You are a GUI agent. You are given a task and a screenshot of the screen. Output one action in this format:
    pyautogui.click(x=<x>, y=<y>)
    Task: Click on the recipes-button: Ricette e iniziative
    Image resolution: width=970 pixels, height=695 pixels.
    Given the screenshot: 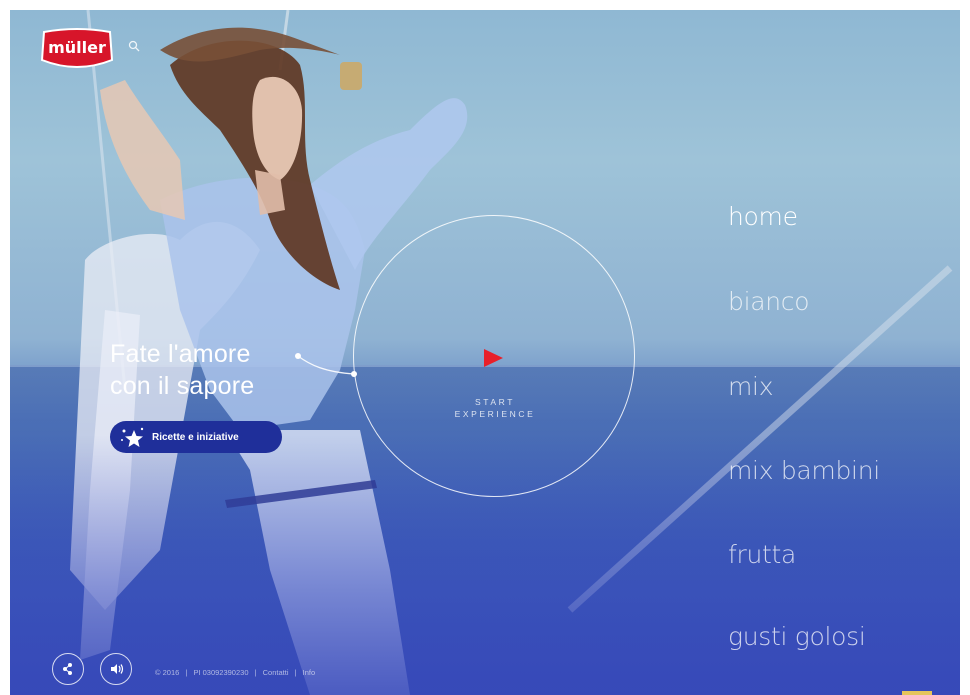 What is the action you would take?
    pyautogui.click(x=196, y=437)
    